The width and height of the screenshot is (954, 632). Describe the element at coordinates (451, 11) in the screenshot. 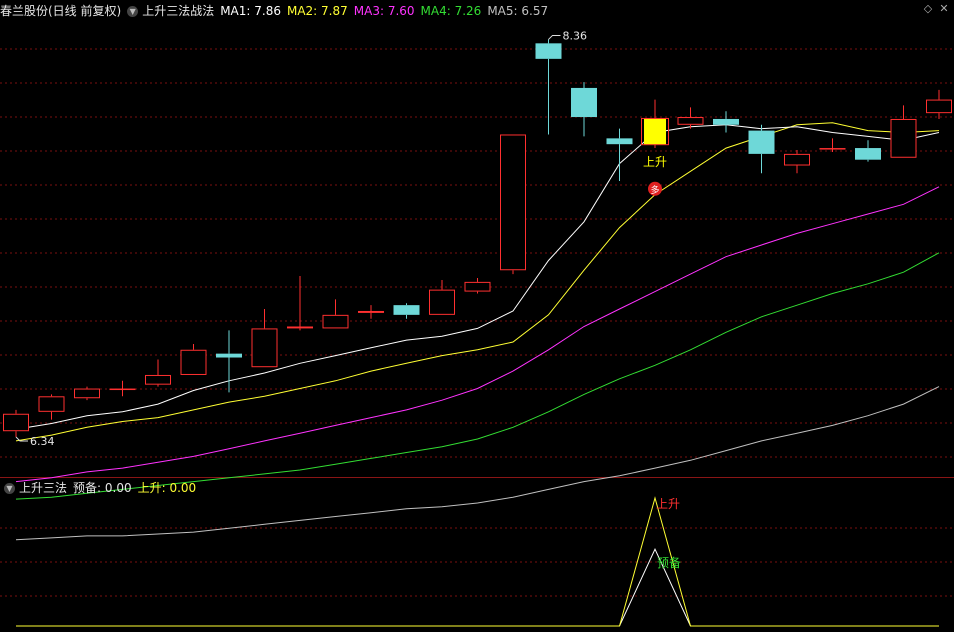

I see `ma4-value: MA4: 7.26` at that location.